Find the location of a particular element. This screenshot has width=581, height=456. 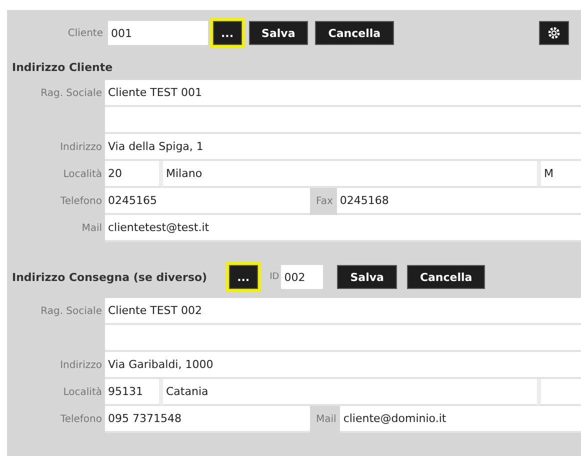

input-field: Via della Spiga, 1 is located at coordinates (343, 147).